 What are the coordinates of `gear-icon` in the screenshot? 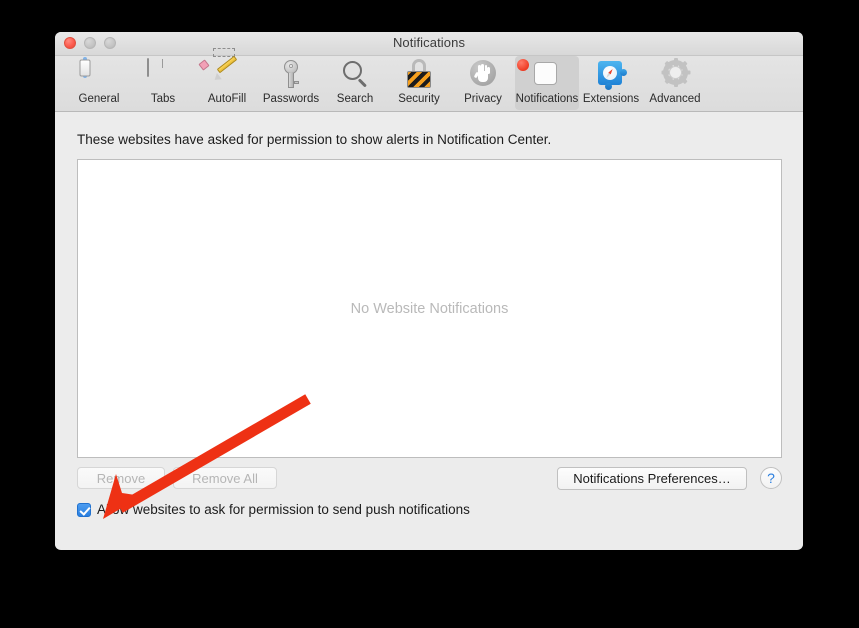 It's located at (675, 74).